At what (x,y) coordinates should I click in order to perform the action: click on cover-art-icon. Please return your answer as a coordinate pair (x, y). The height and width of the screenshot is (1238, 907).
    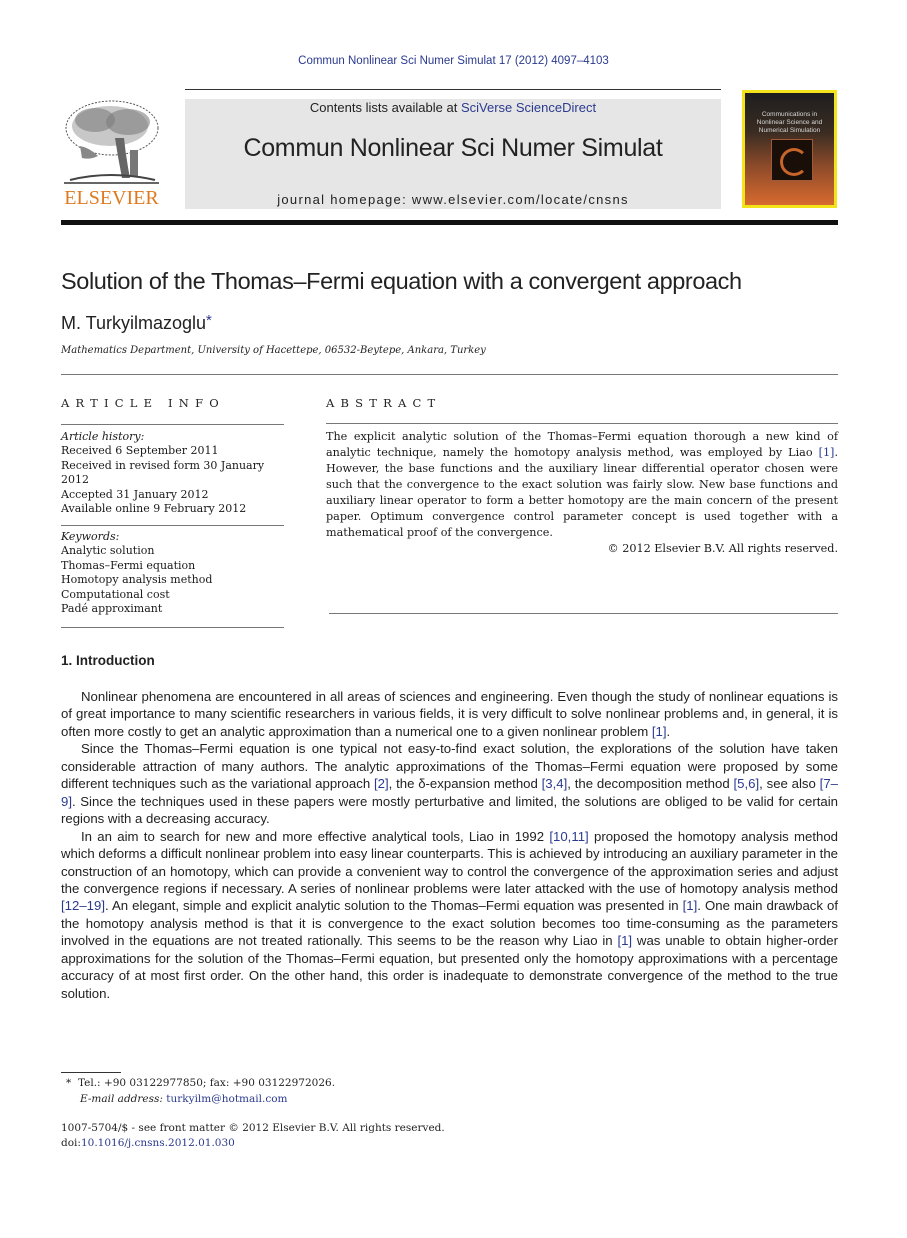
    Looking at the image, I should click on (792, 160).